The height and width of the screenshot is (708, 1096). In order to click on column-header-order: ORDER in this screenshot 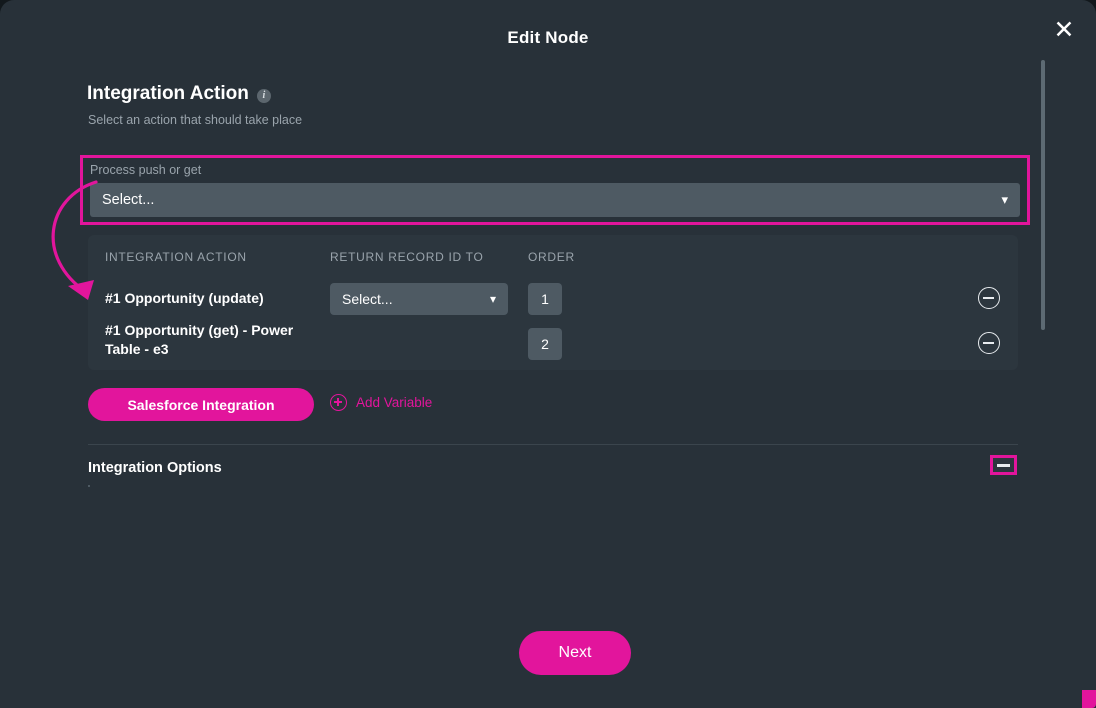, I will do `click(551, 257)`.